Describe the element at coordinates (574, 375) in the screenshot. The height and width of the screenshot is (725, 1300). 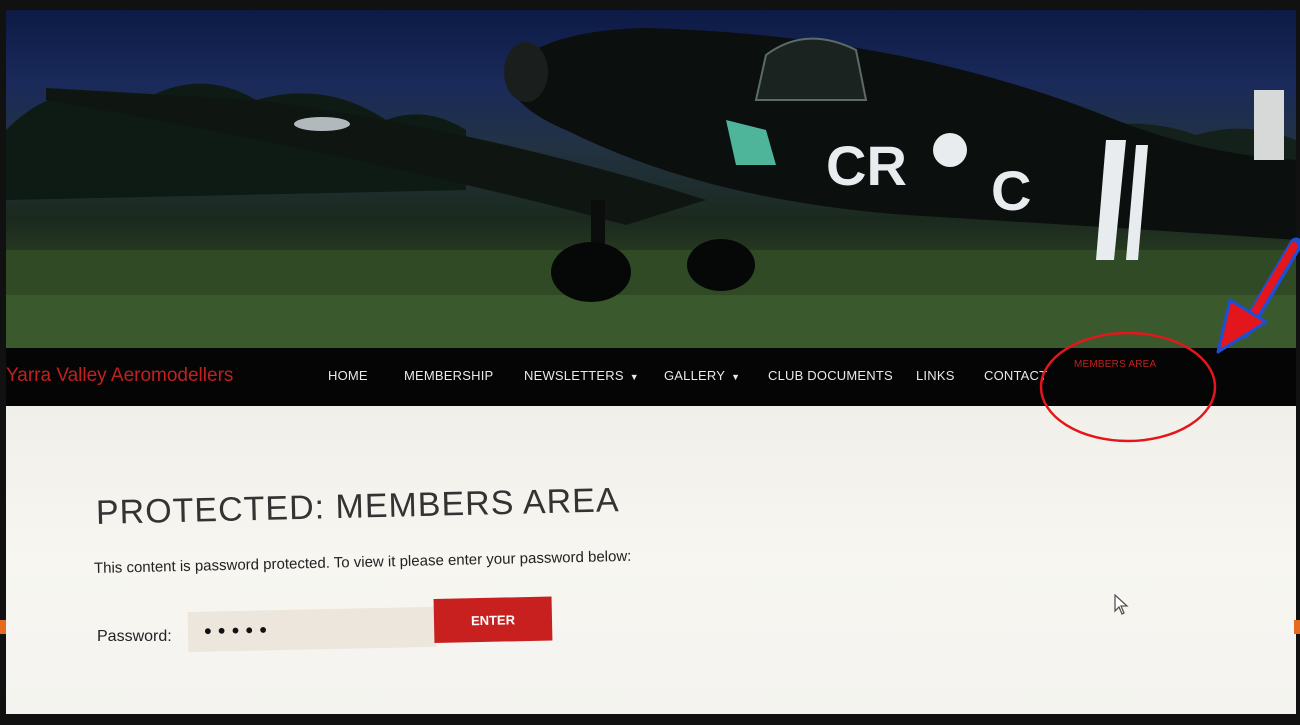
I see `nav-newsletters-label: NEWSLETTERS` at that location.